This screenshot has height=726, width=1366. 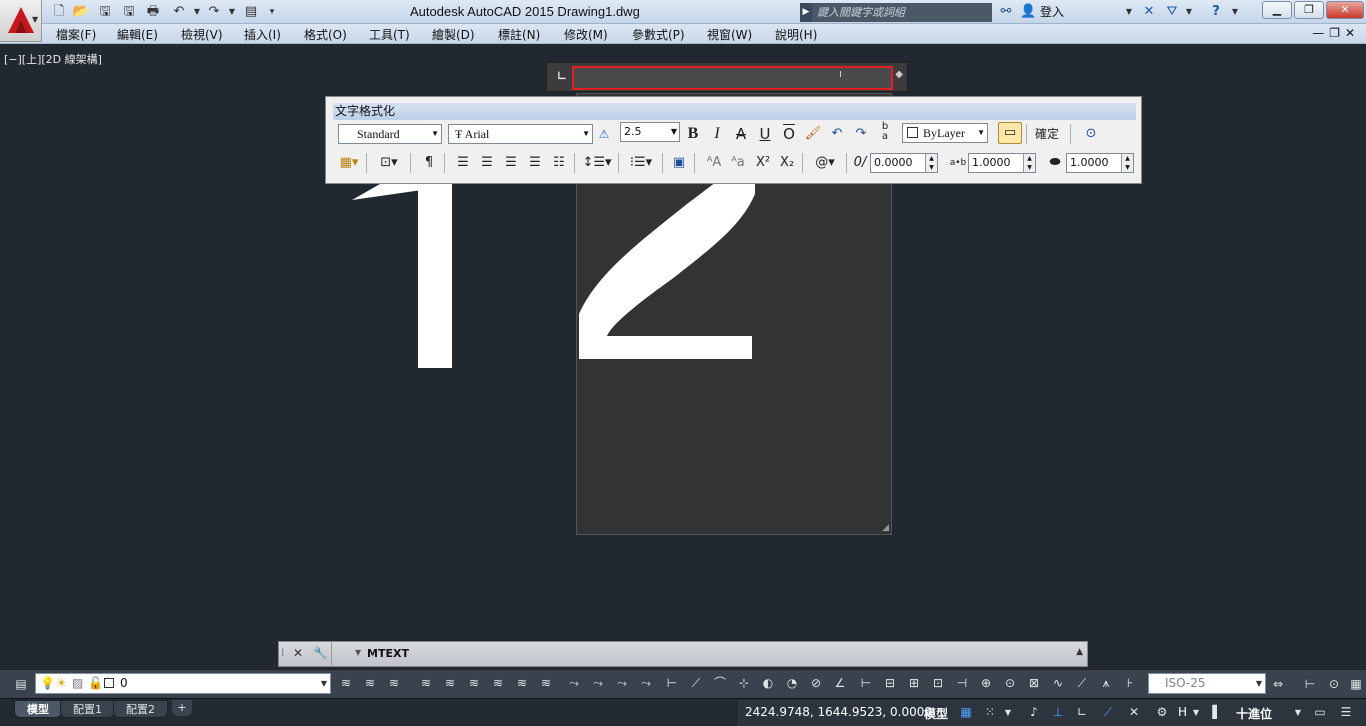 I want to click on annotation-scale-button: H, so click(x=1182, y=712).